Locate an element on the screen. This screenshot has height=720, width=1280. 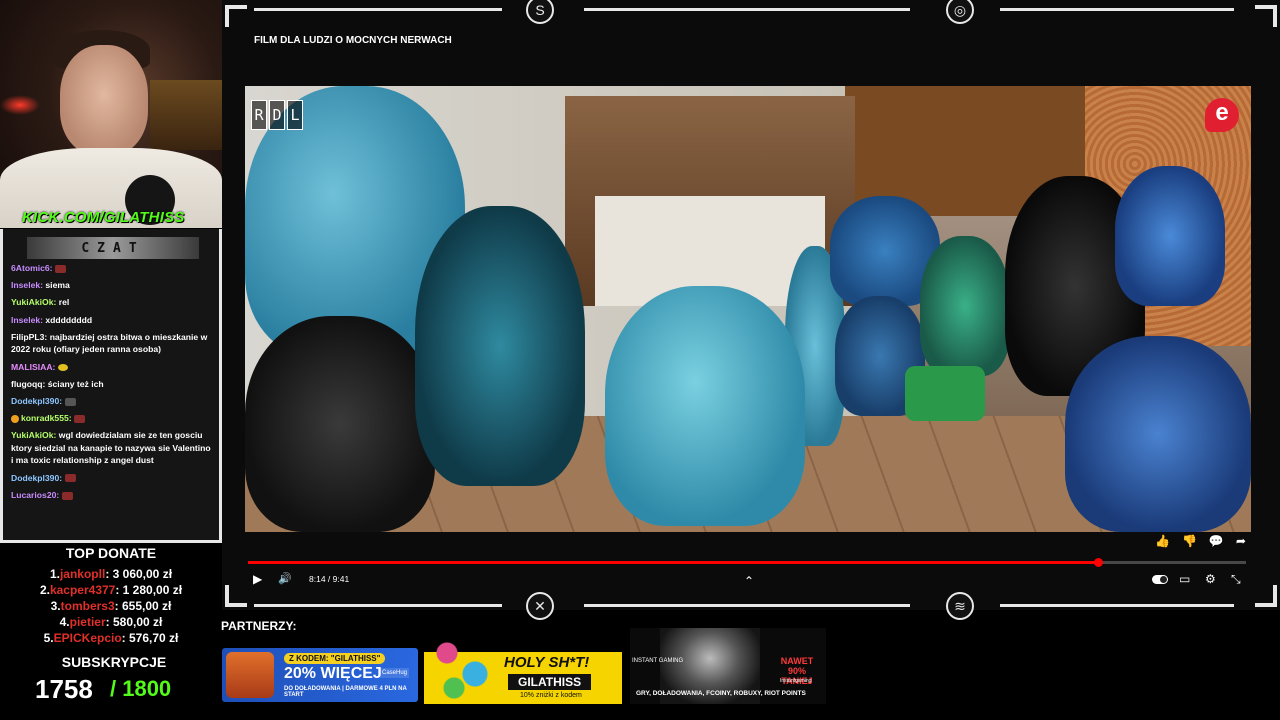
video-title: FILM DLA LUDZI O MOCNYCH NERWACH is located at coordinates (353, 40).